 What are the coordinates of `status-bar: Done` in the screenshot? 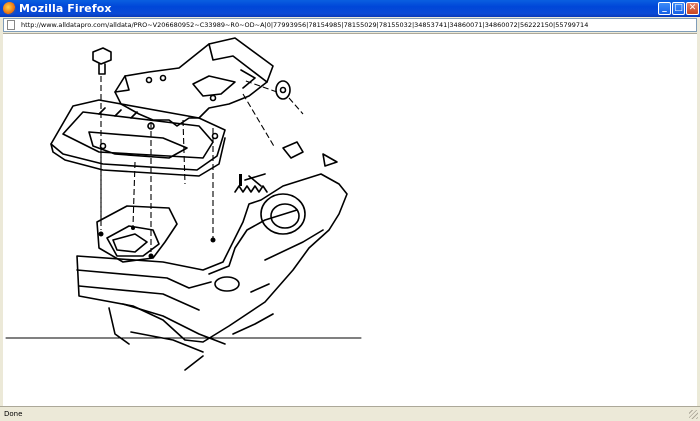 It's located at (350, 413).